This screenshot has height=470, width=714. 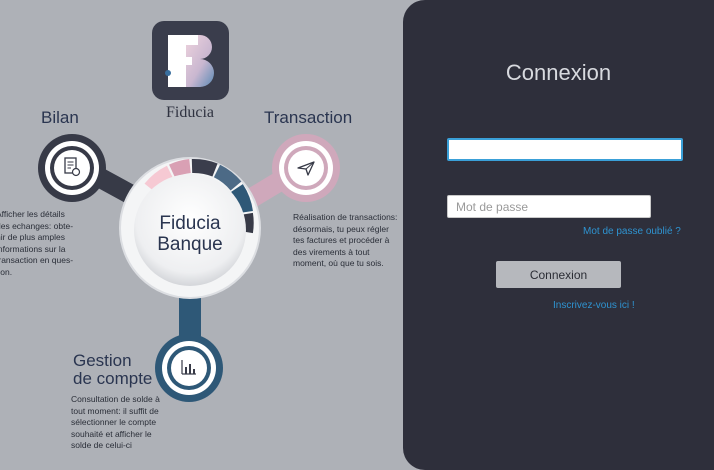 I want to click on login-title: Connexion, so click(x=558, y=72).